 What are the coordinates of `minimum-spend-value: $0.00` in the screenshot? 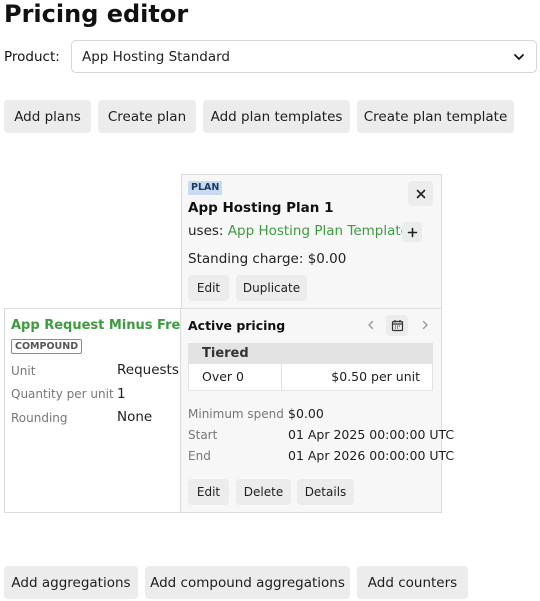 It's located at (306, 413).